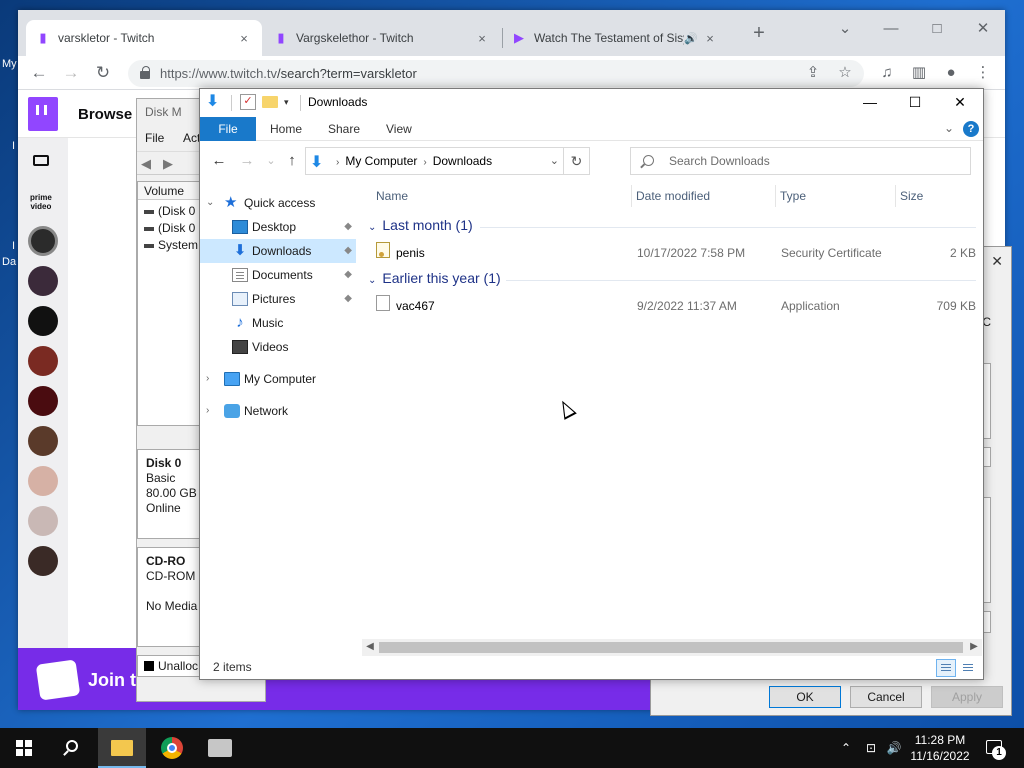 This screenshot has width=1024, height=768. What do you see at coordinates (693, 38) in the screenshot?
I see `audio-playing-icon: 🔊` at bounding box center [693, 38].